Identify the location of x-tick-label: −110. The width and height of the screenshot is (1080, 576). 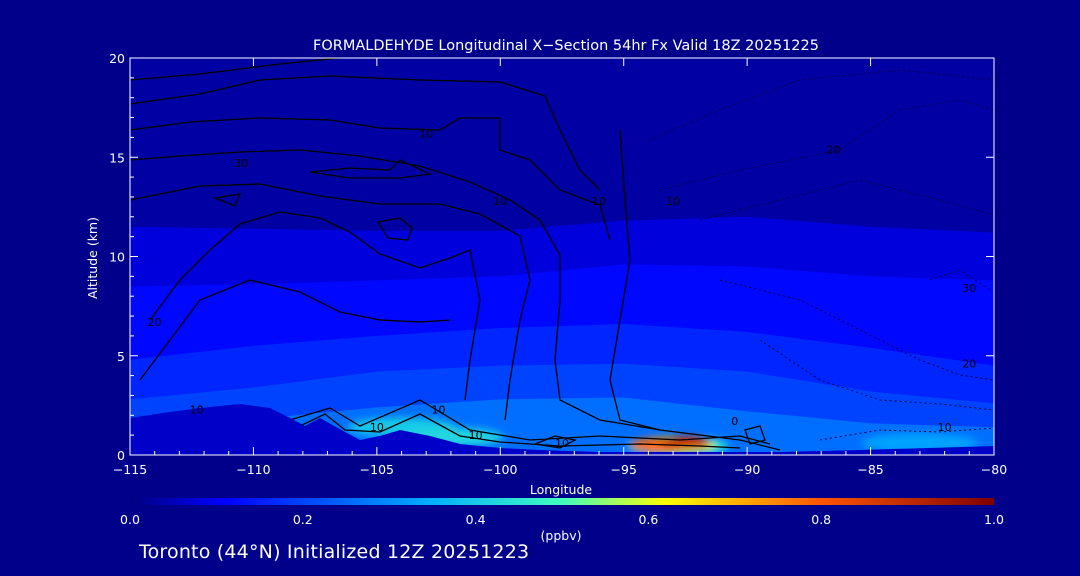
(253, 469).